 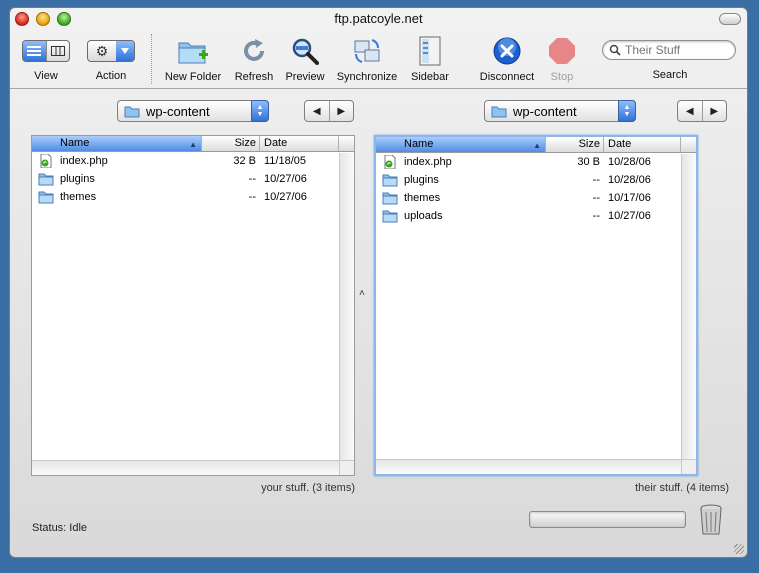 I want to click on gear-icon: ⚙, so click(x=102, y=50).